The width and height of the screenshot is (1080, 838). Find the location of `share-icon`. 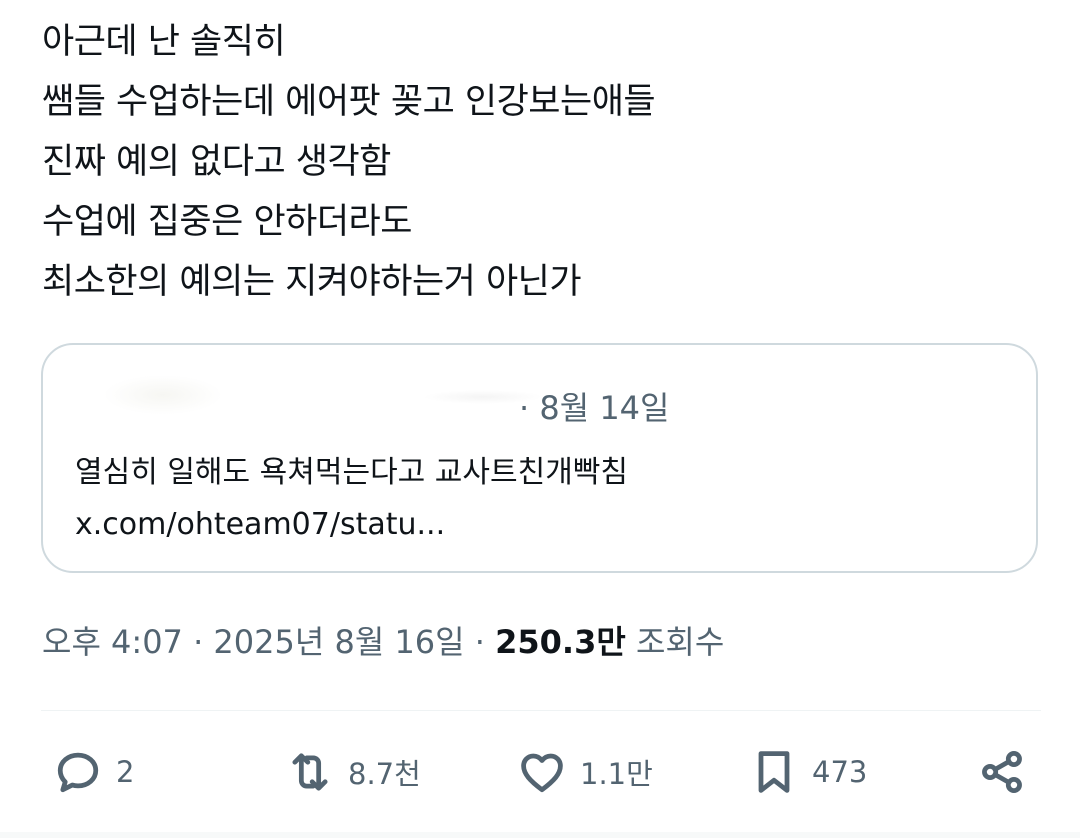

share-icon is located at coordinates (1002, 772).